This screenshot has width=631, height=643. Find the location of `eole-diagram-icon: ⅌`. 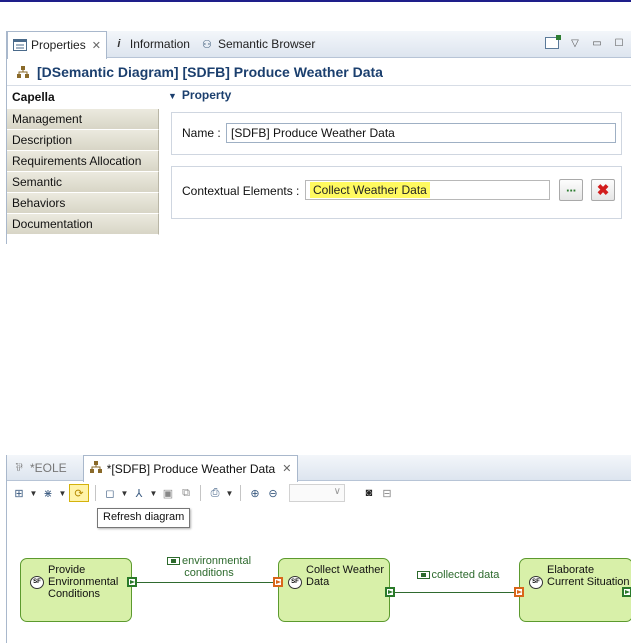

eole-diagram-icon: ⅌ is located at coordinates (19, 468).